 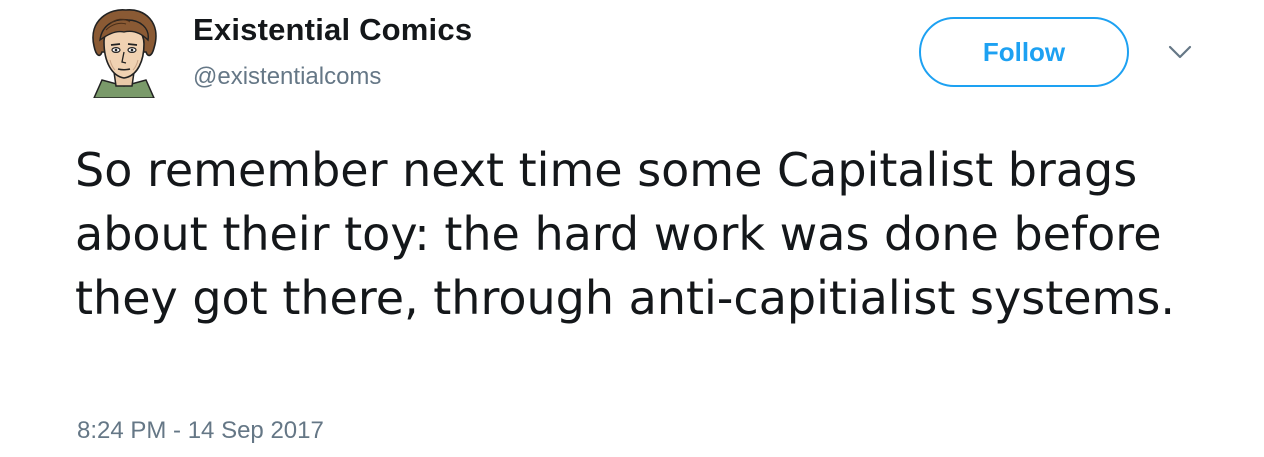 What do you see at coordinates (1024, 52) in the screenshot?
I see `follow-button: Follow` at bounding box center [1024, 52].